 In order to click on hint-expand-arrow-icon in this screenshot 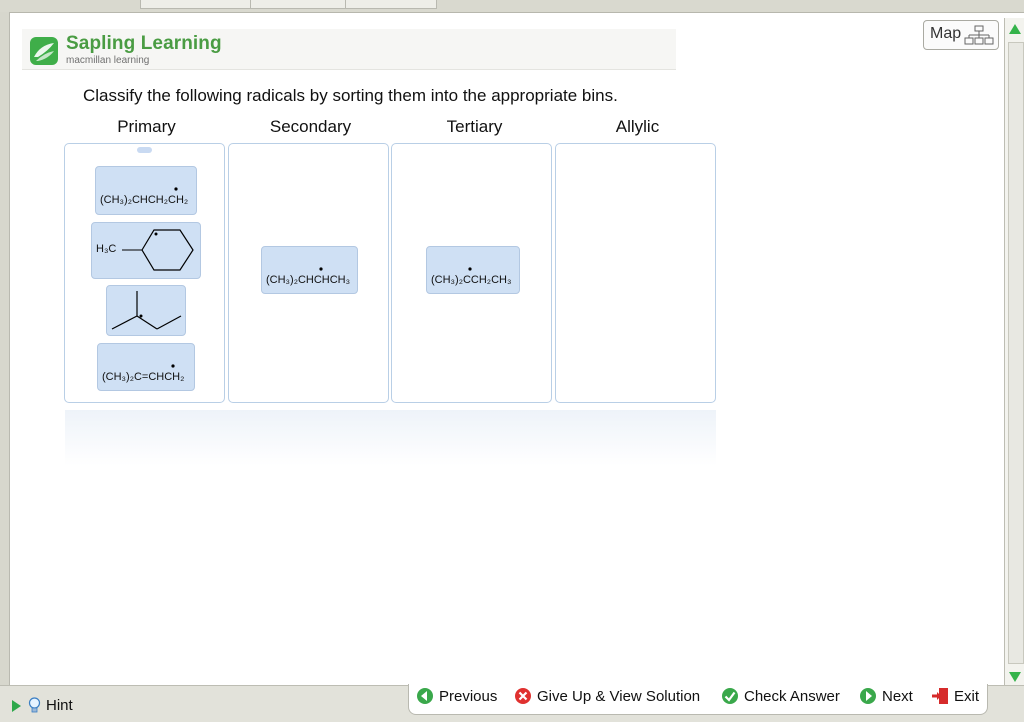, I will do `click(16, 706)`.